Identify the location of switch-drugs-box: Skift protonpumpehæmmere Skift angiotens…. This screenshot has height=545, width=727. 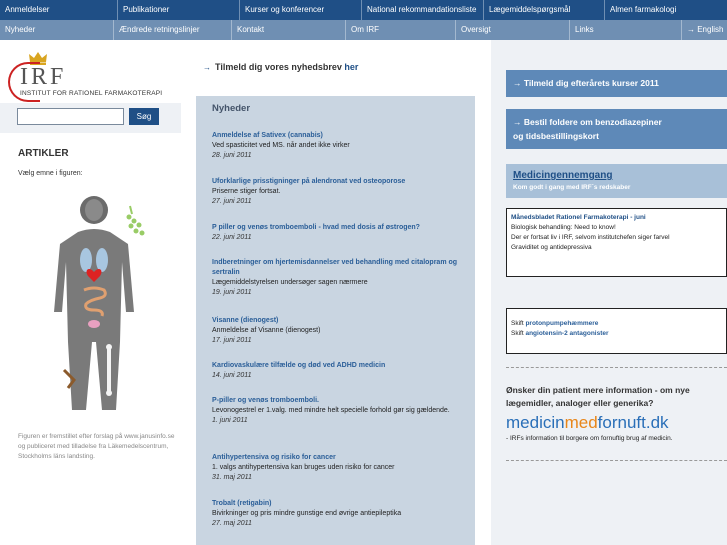
(616, 331).